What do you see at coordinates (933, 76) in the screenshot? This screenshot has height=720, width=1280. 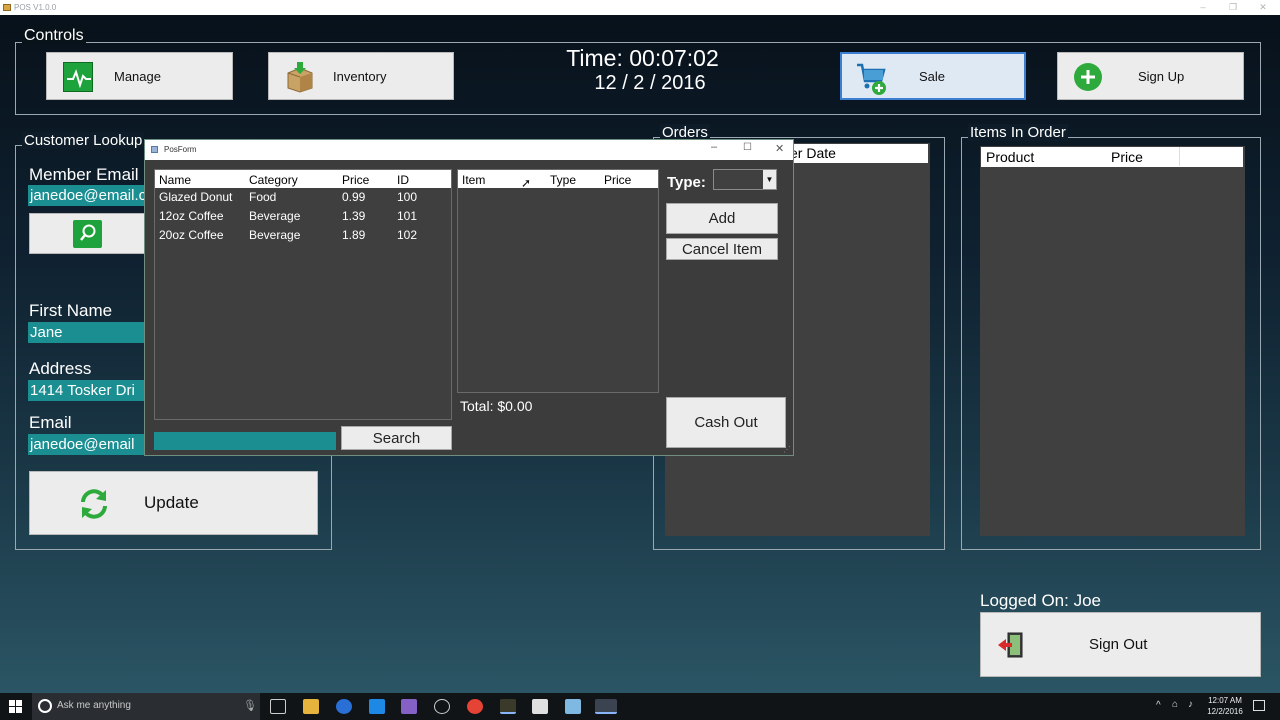 I see `sale-button: Sale` at bounding box center [933, 76].